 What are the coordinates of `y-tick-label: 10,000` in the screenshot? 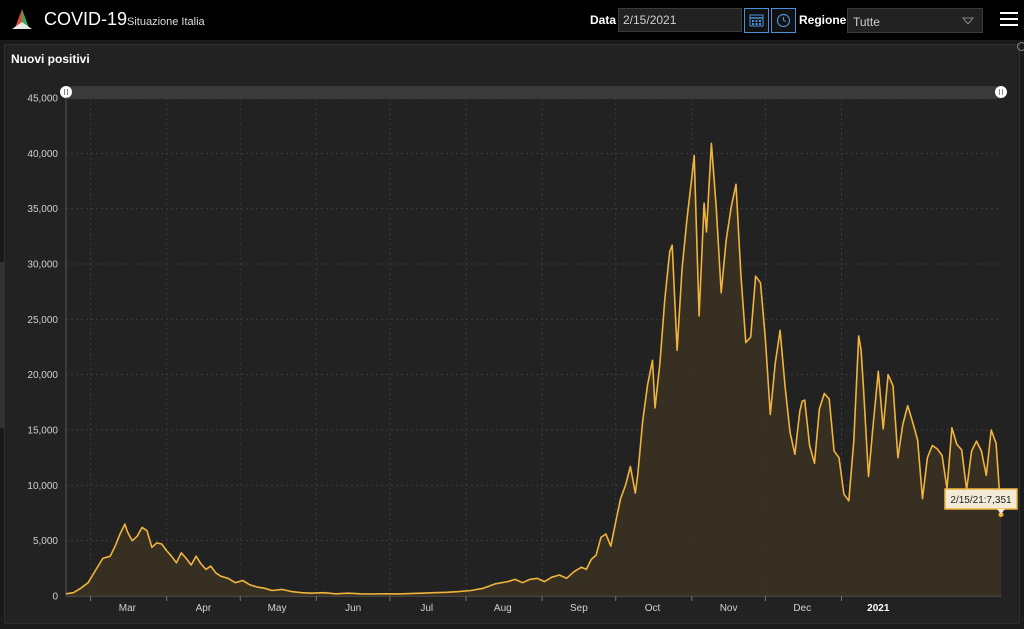 It's located at (42, 486).